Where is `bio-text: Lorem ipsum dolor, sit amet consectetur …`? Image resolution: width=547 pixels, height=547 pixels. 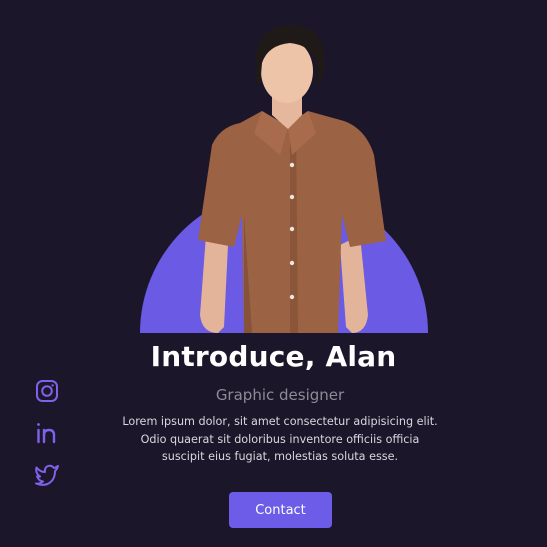 bio-text: Lorem ipsum dolor, sit amet consectetur … is located at coordinates (280, 439).